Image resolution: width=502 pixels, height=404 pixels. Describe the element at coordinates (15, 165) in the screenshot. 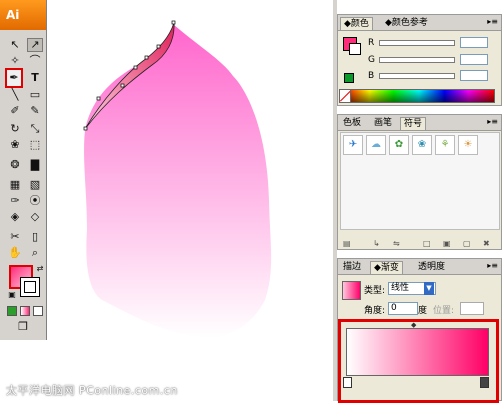

I see `symbol-sprayer-tool-icon: ❂` at that location.